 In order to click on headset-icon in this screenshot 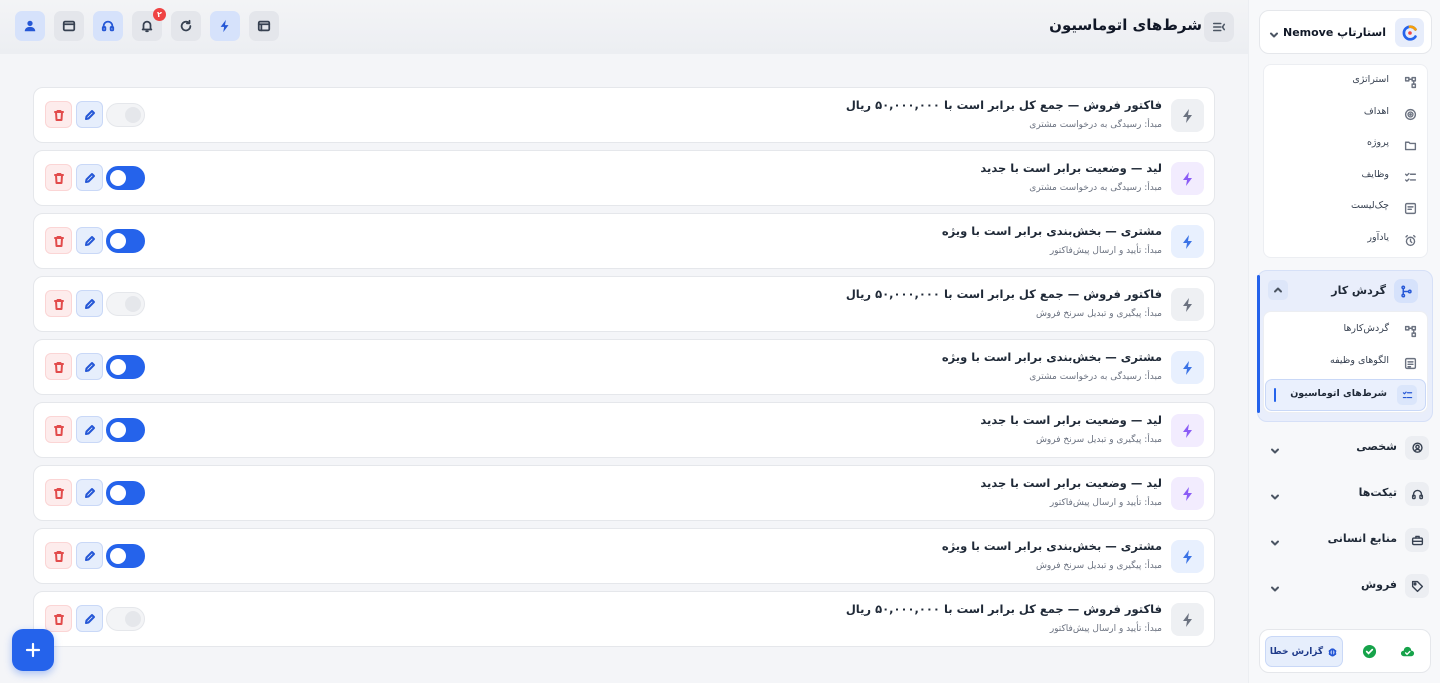, I will do `click(1417, 494)`.